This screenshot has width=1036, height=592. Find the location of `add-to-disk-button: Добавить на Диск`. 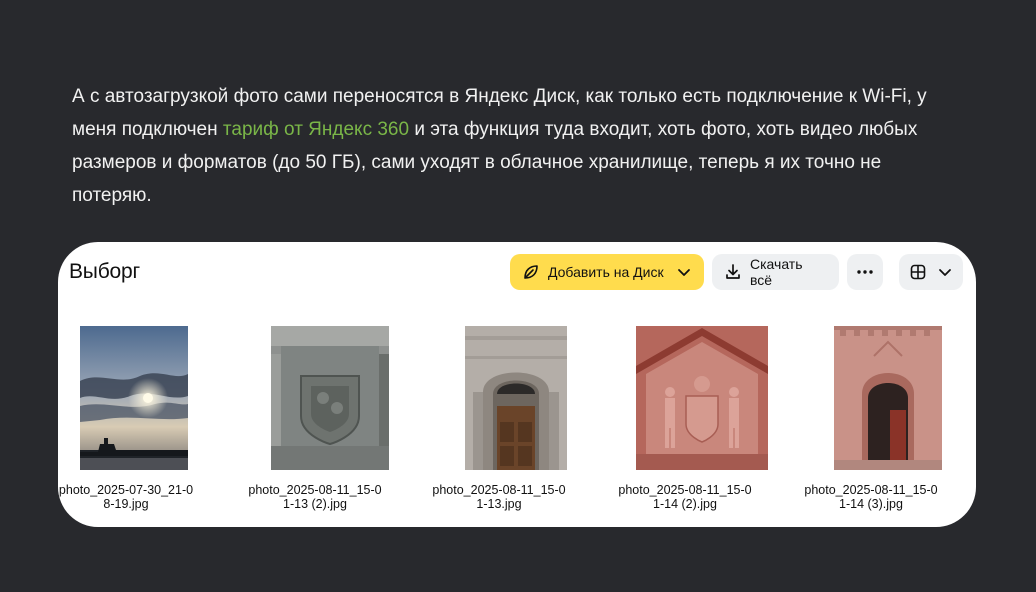

add-to-disk-button: Добавить на Диск is located at coordinates (607, 272).